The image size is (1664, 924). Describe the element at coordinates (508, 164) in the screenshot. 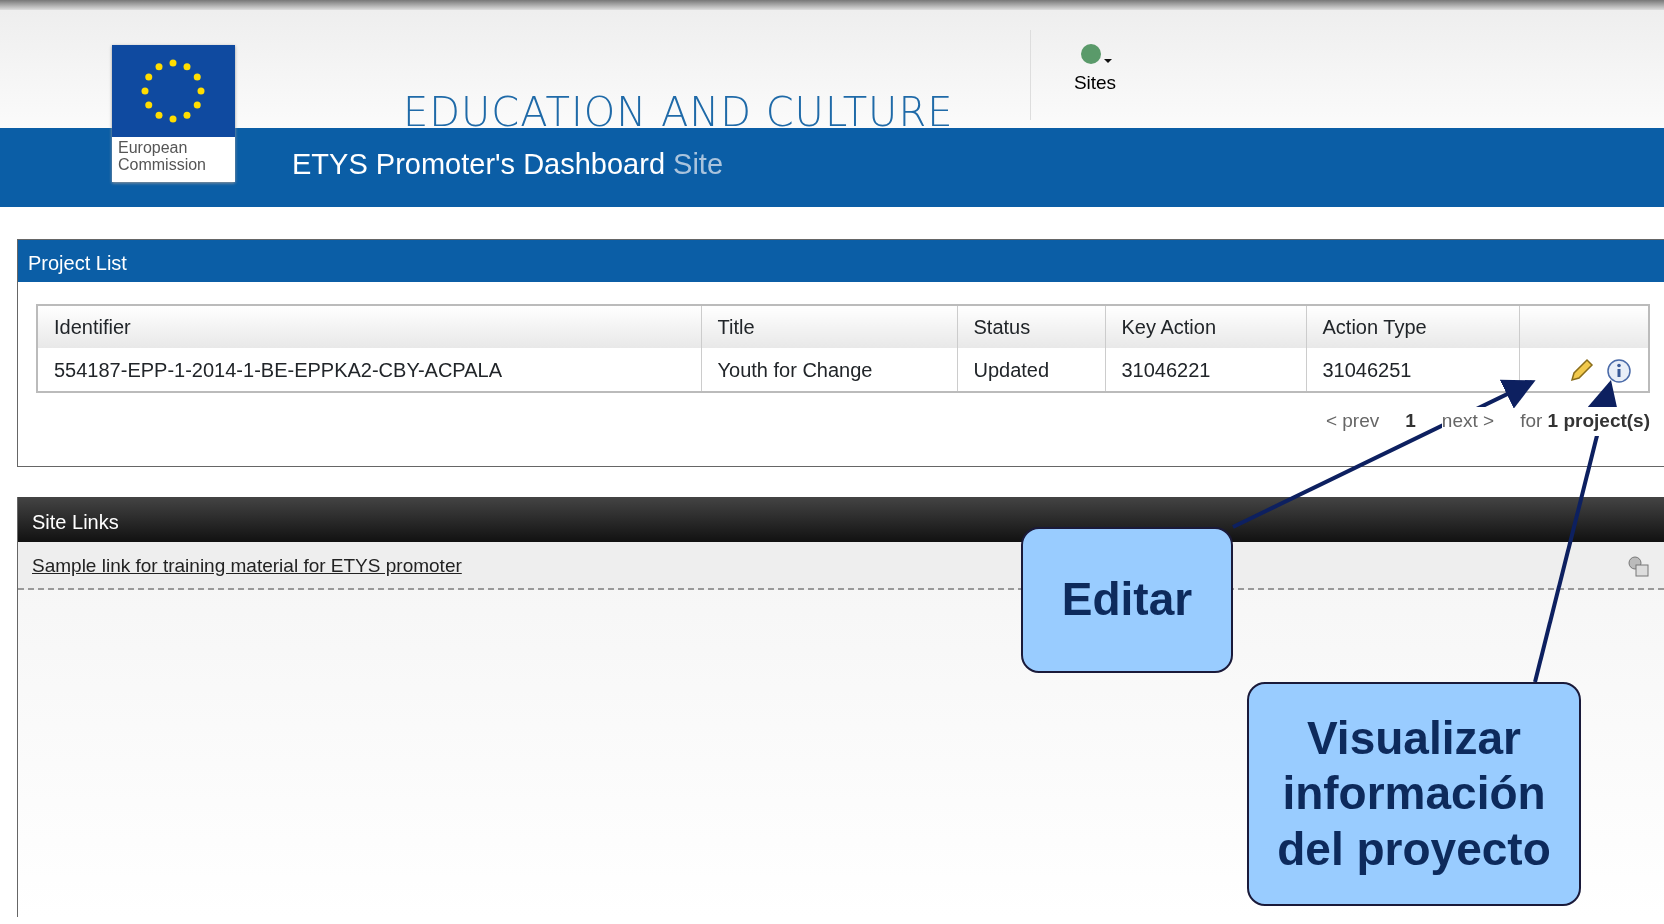

I see `site-title: ETYS Promoter's Dashboard Site` at that location.